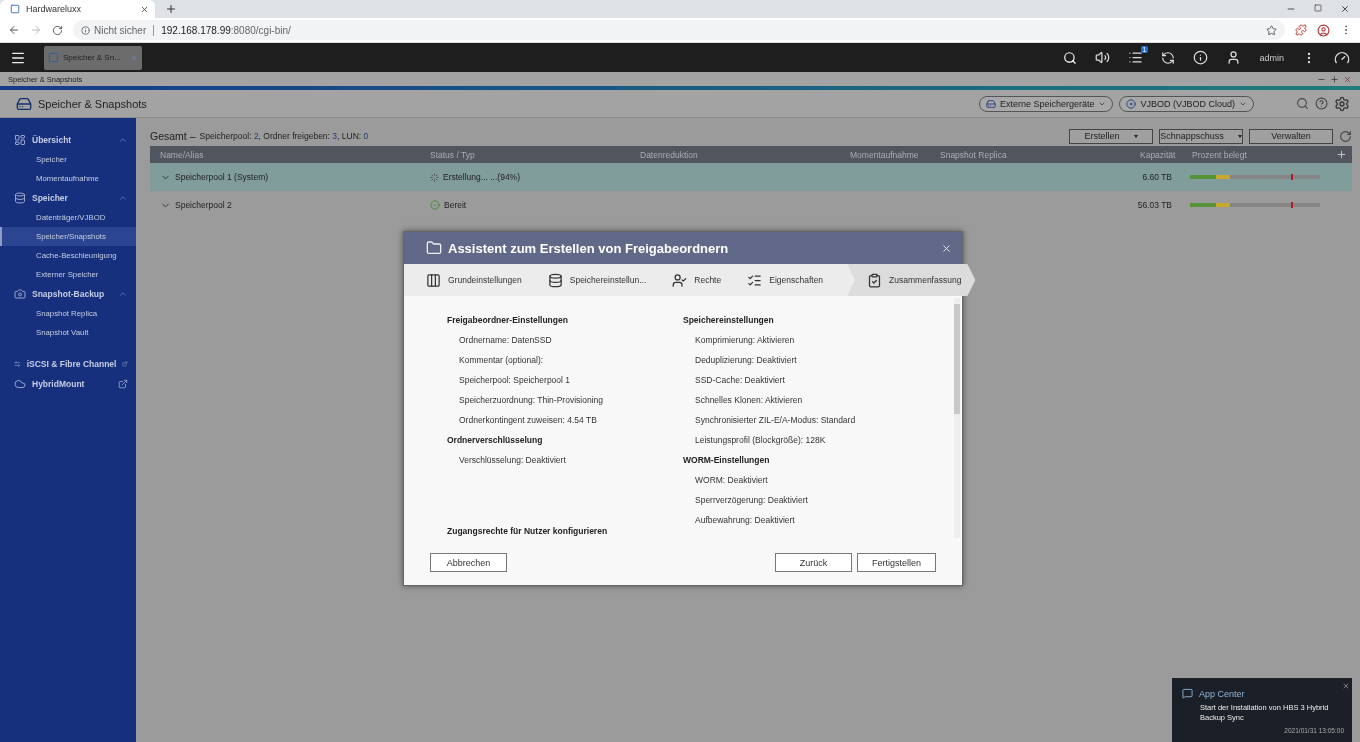  What do you see at coordinates (740, 380) in the screenshot?
I see `setting-text: SSD-Cache: Deaktiviert` at bounding box center [740, 380].